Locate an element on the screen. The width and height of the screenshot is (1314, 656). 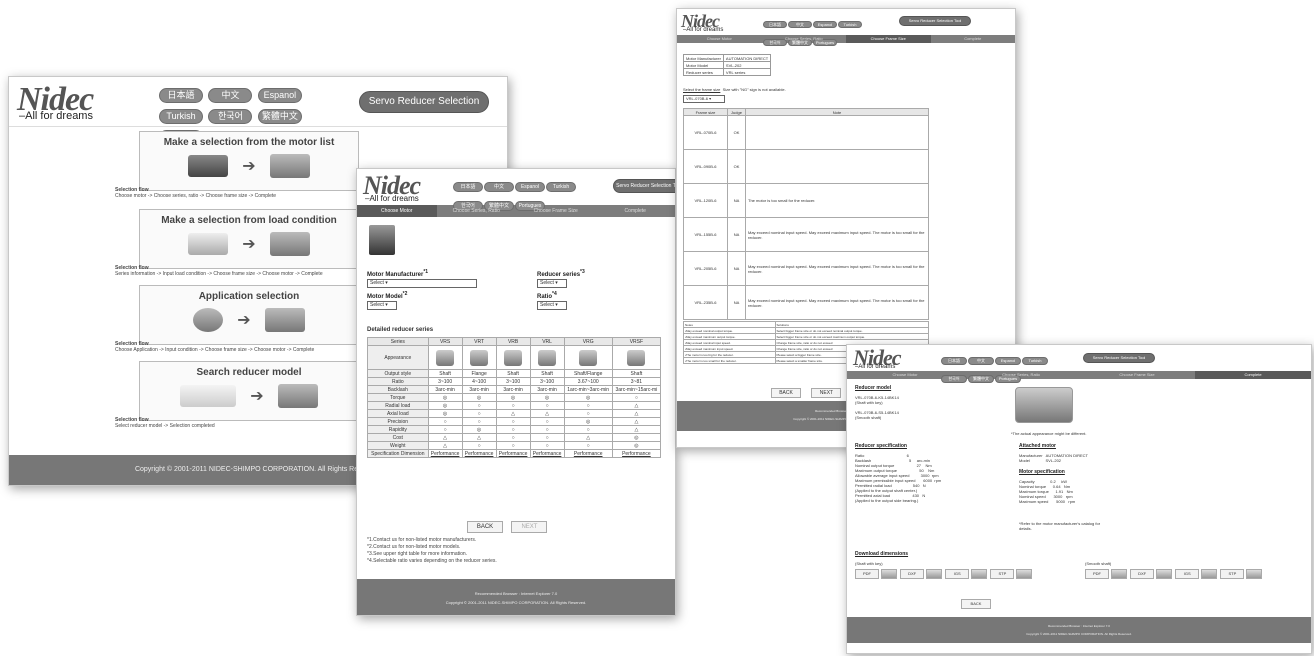
frame-size-cell: VRL-090B-6 is located at coordinates (705, 166).